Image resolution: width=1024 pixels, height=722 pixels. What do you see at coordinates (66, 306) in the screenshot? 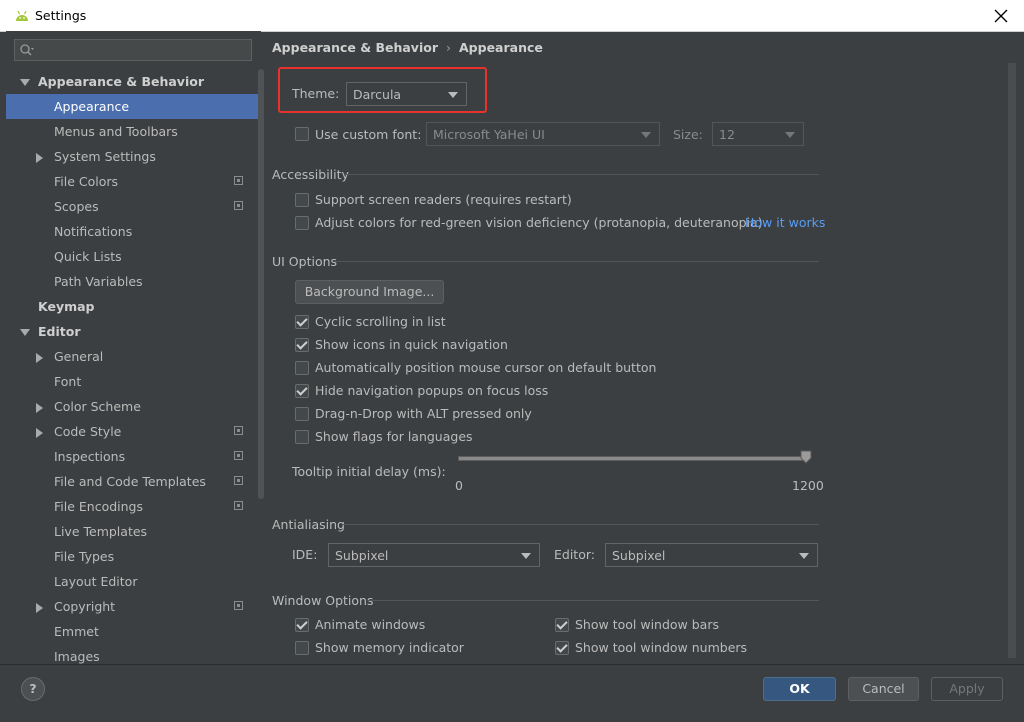
I see `sidebar-item-label: Keymap` at bounding box center [66, 306].